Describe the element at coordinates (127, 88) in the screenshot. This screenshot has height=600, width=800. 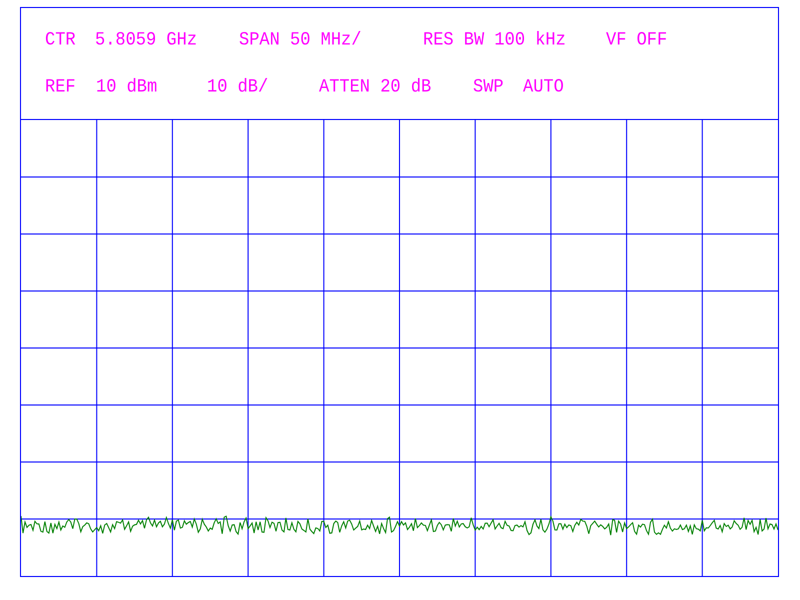
I see `readout-label: 10 dBm` at that location.